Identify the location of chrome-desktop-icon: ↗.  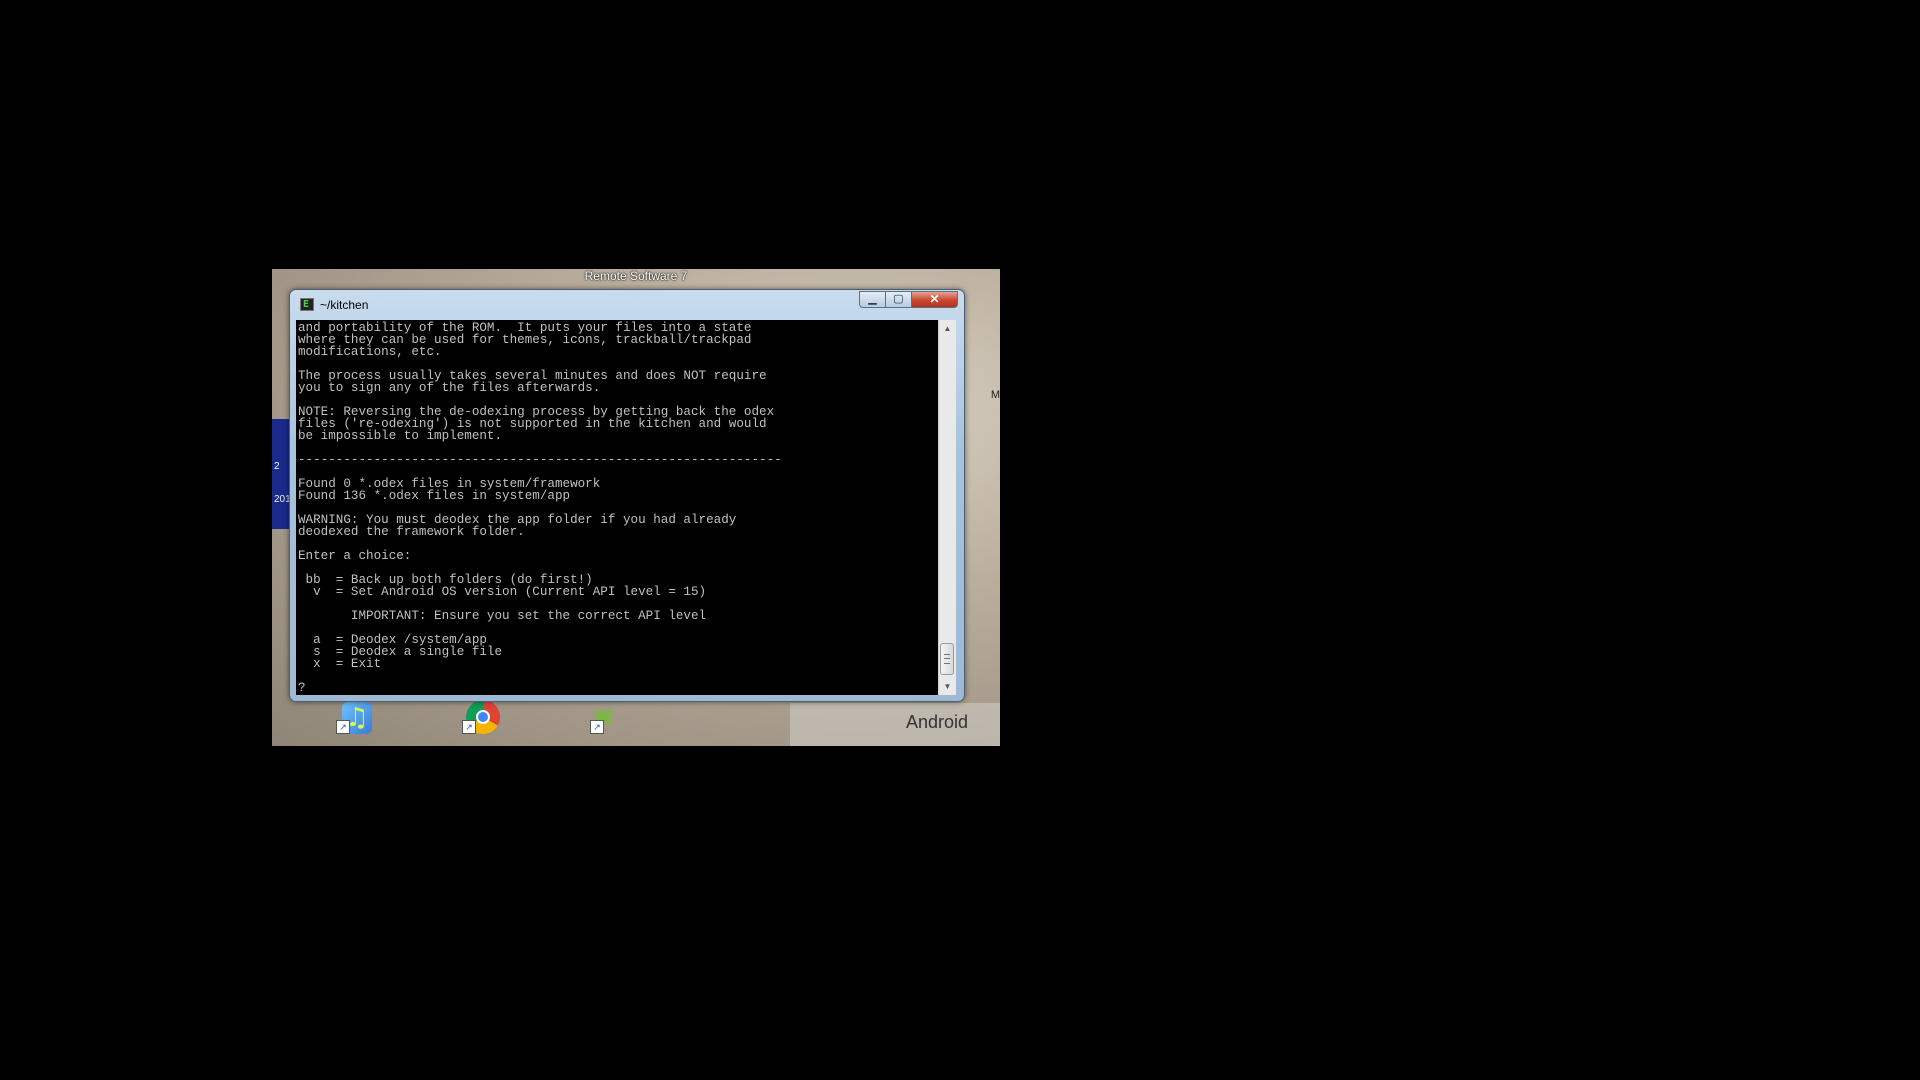
(485, 720).